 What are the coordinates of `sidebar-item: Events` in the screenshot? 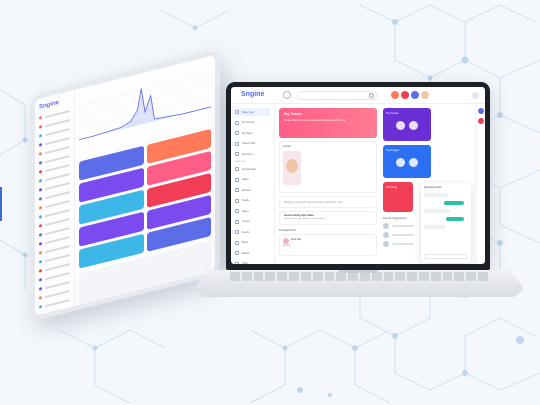 It's located at (252, 232).